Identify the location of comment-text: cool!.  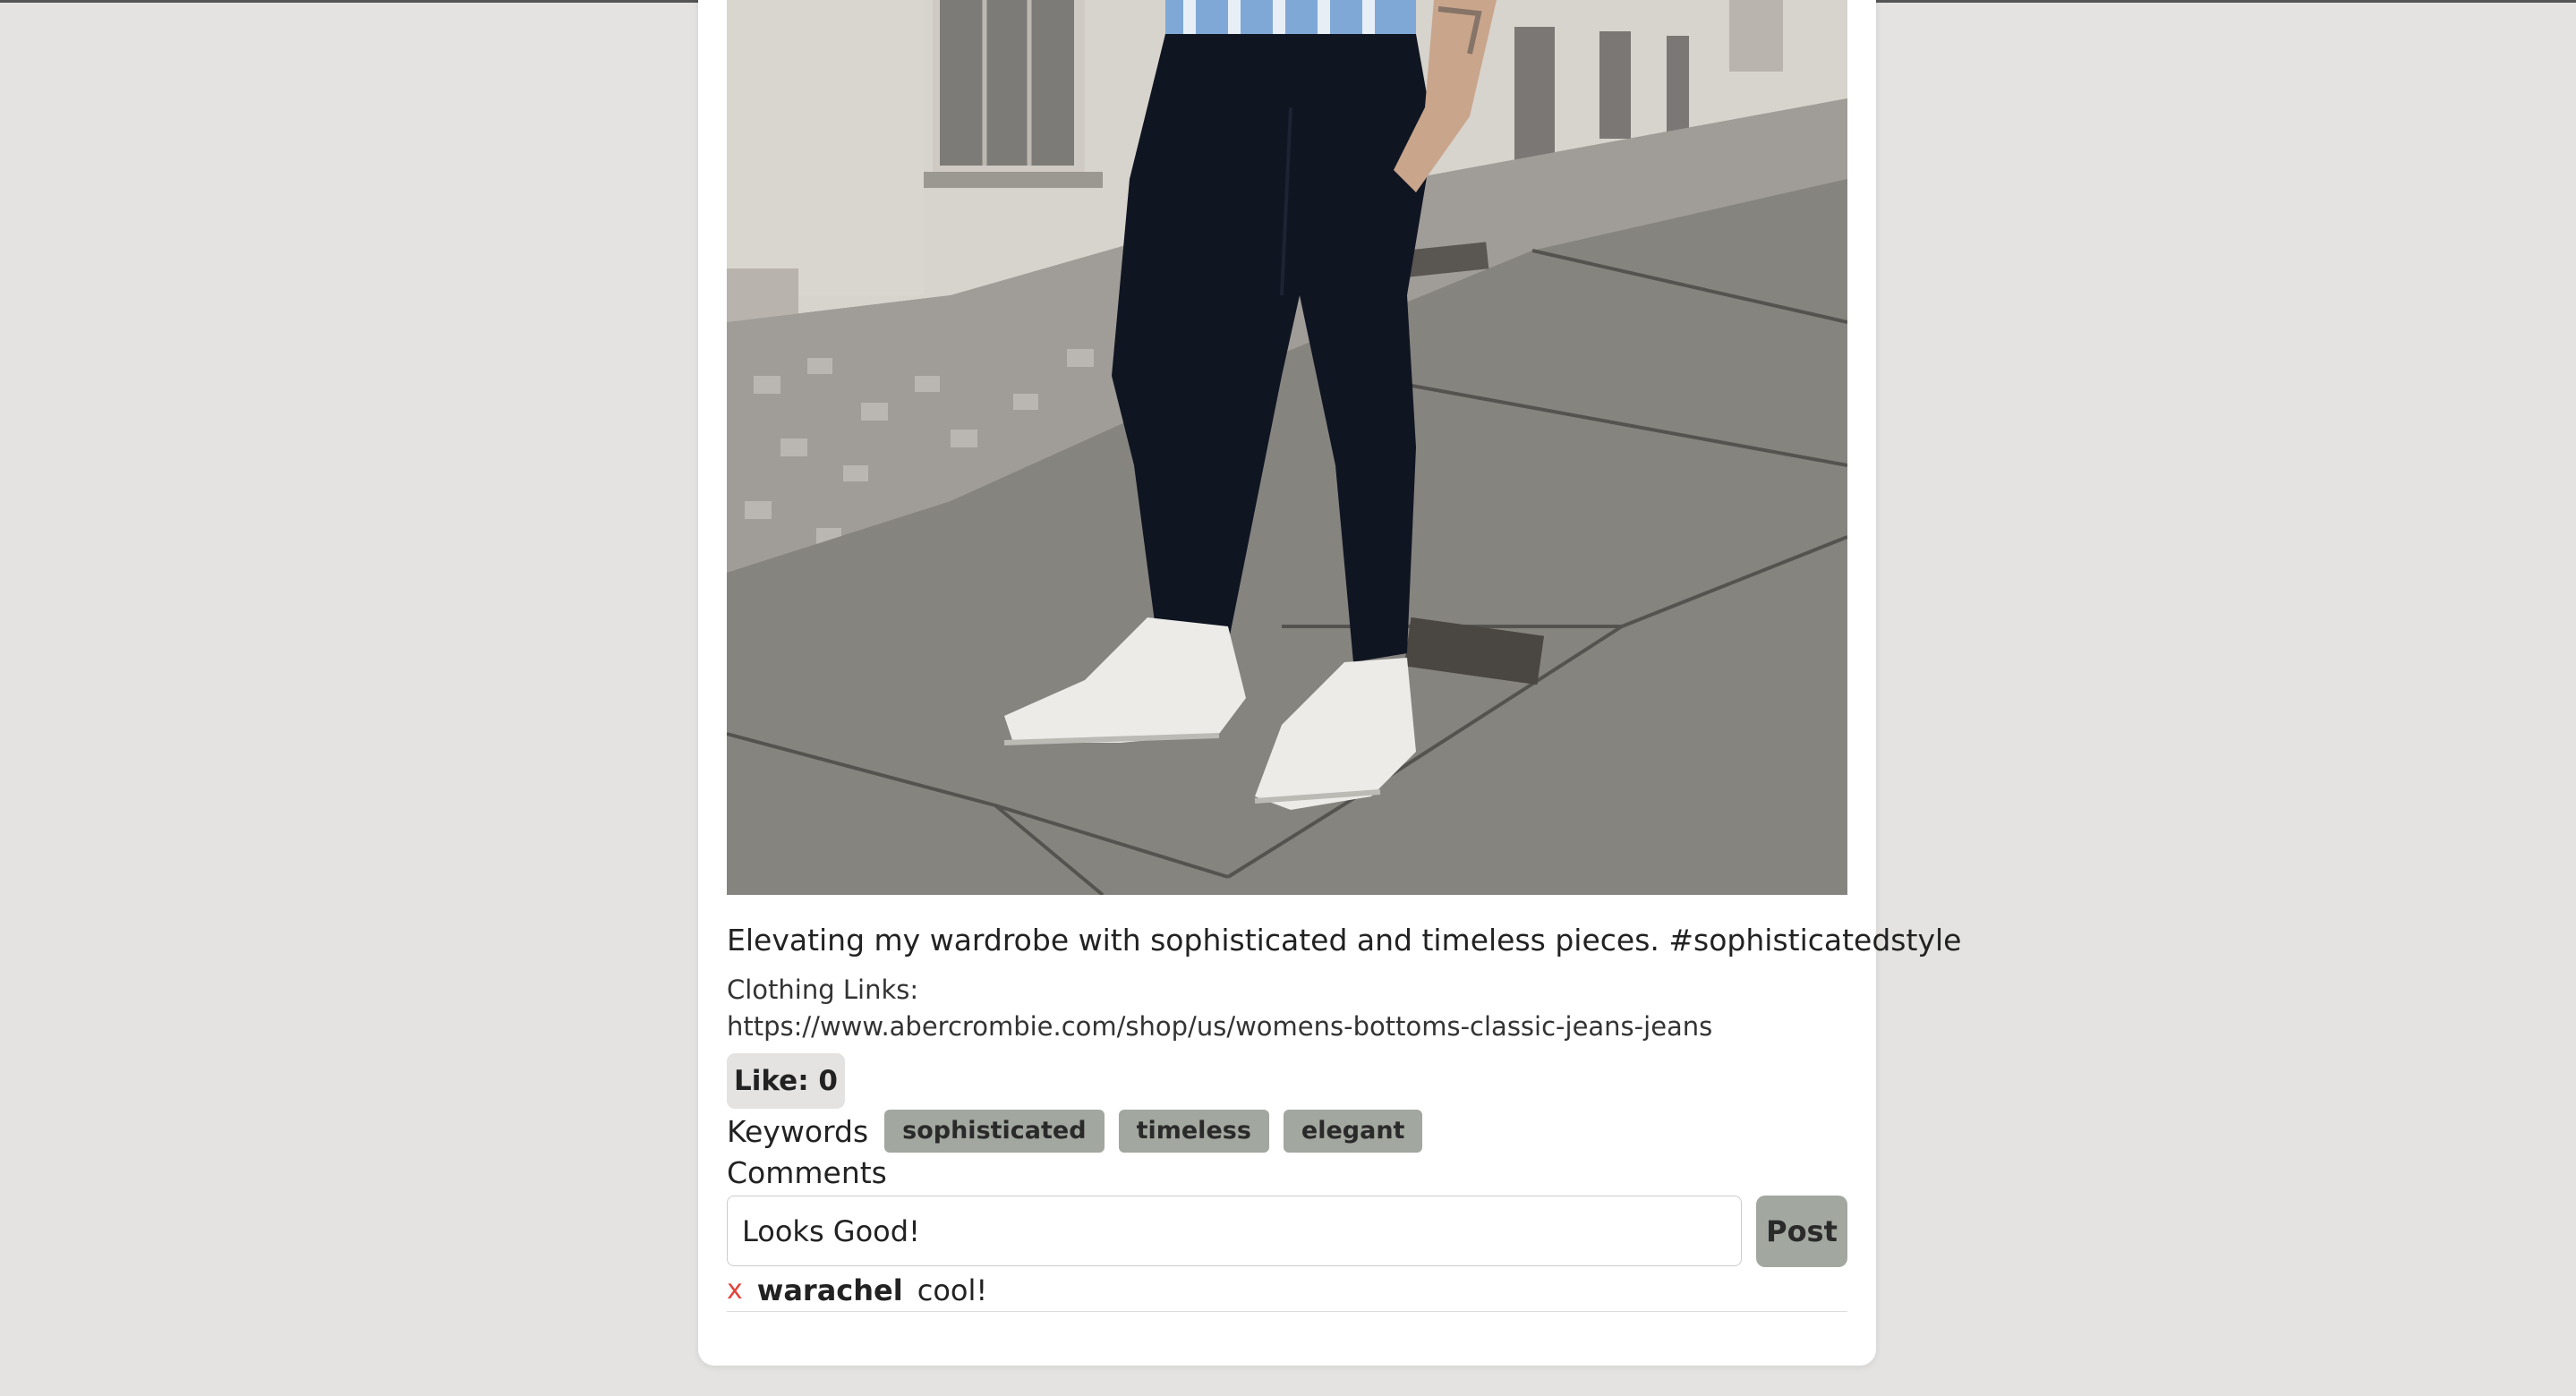
(952, 1290).